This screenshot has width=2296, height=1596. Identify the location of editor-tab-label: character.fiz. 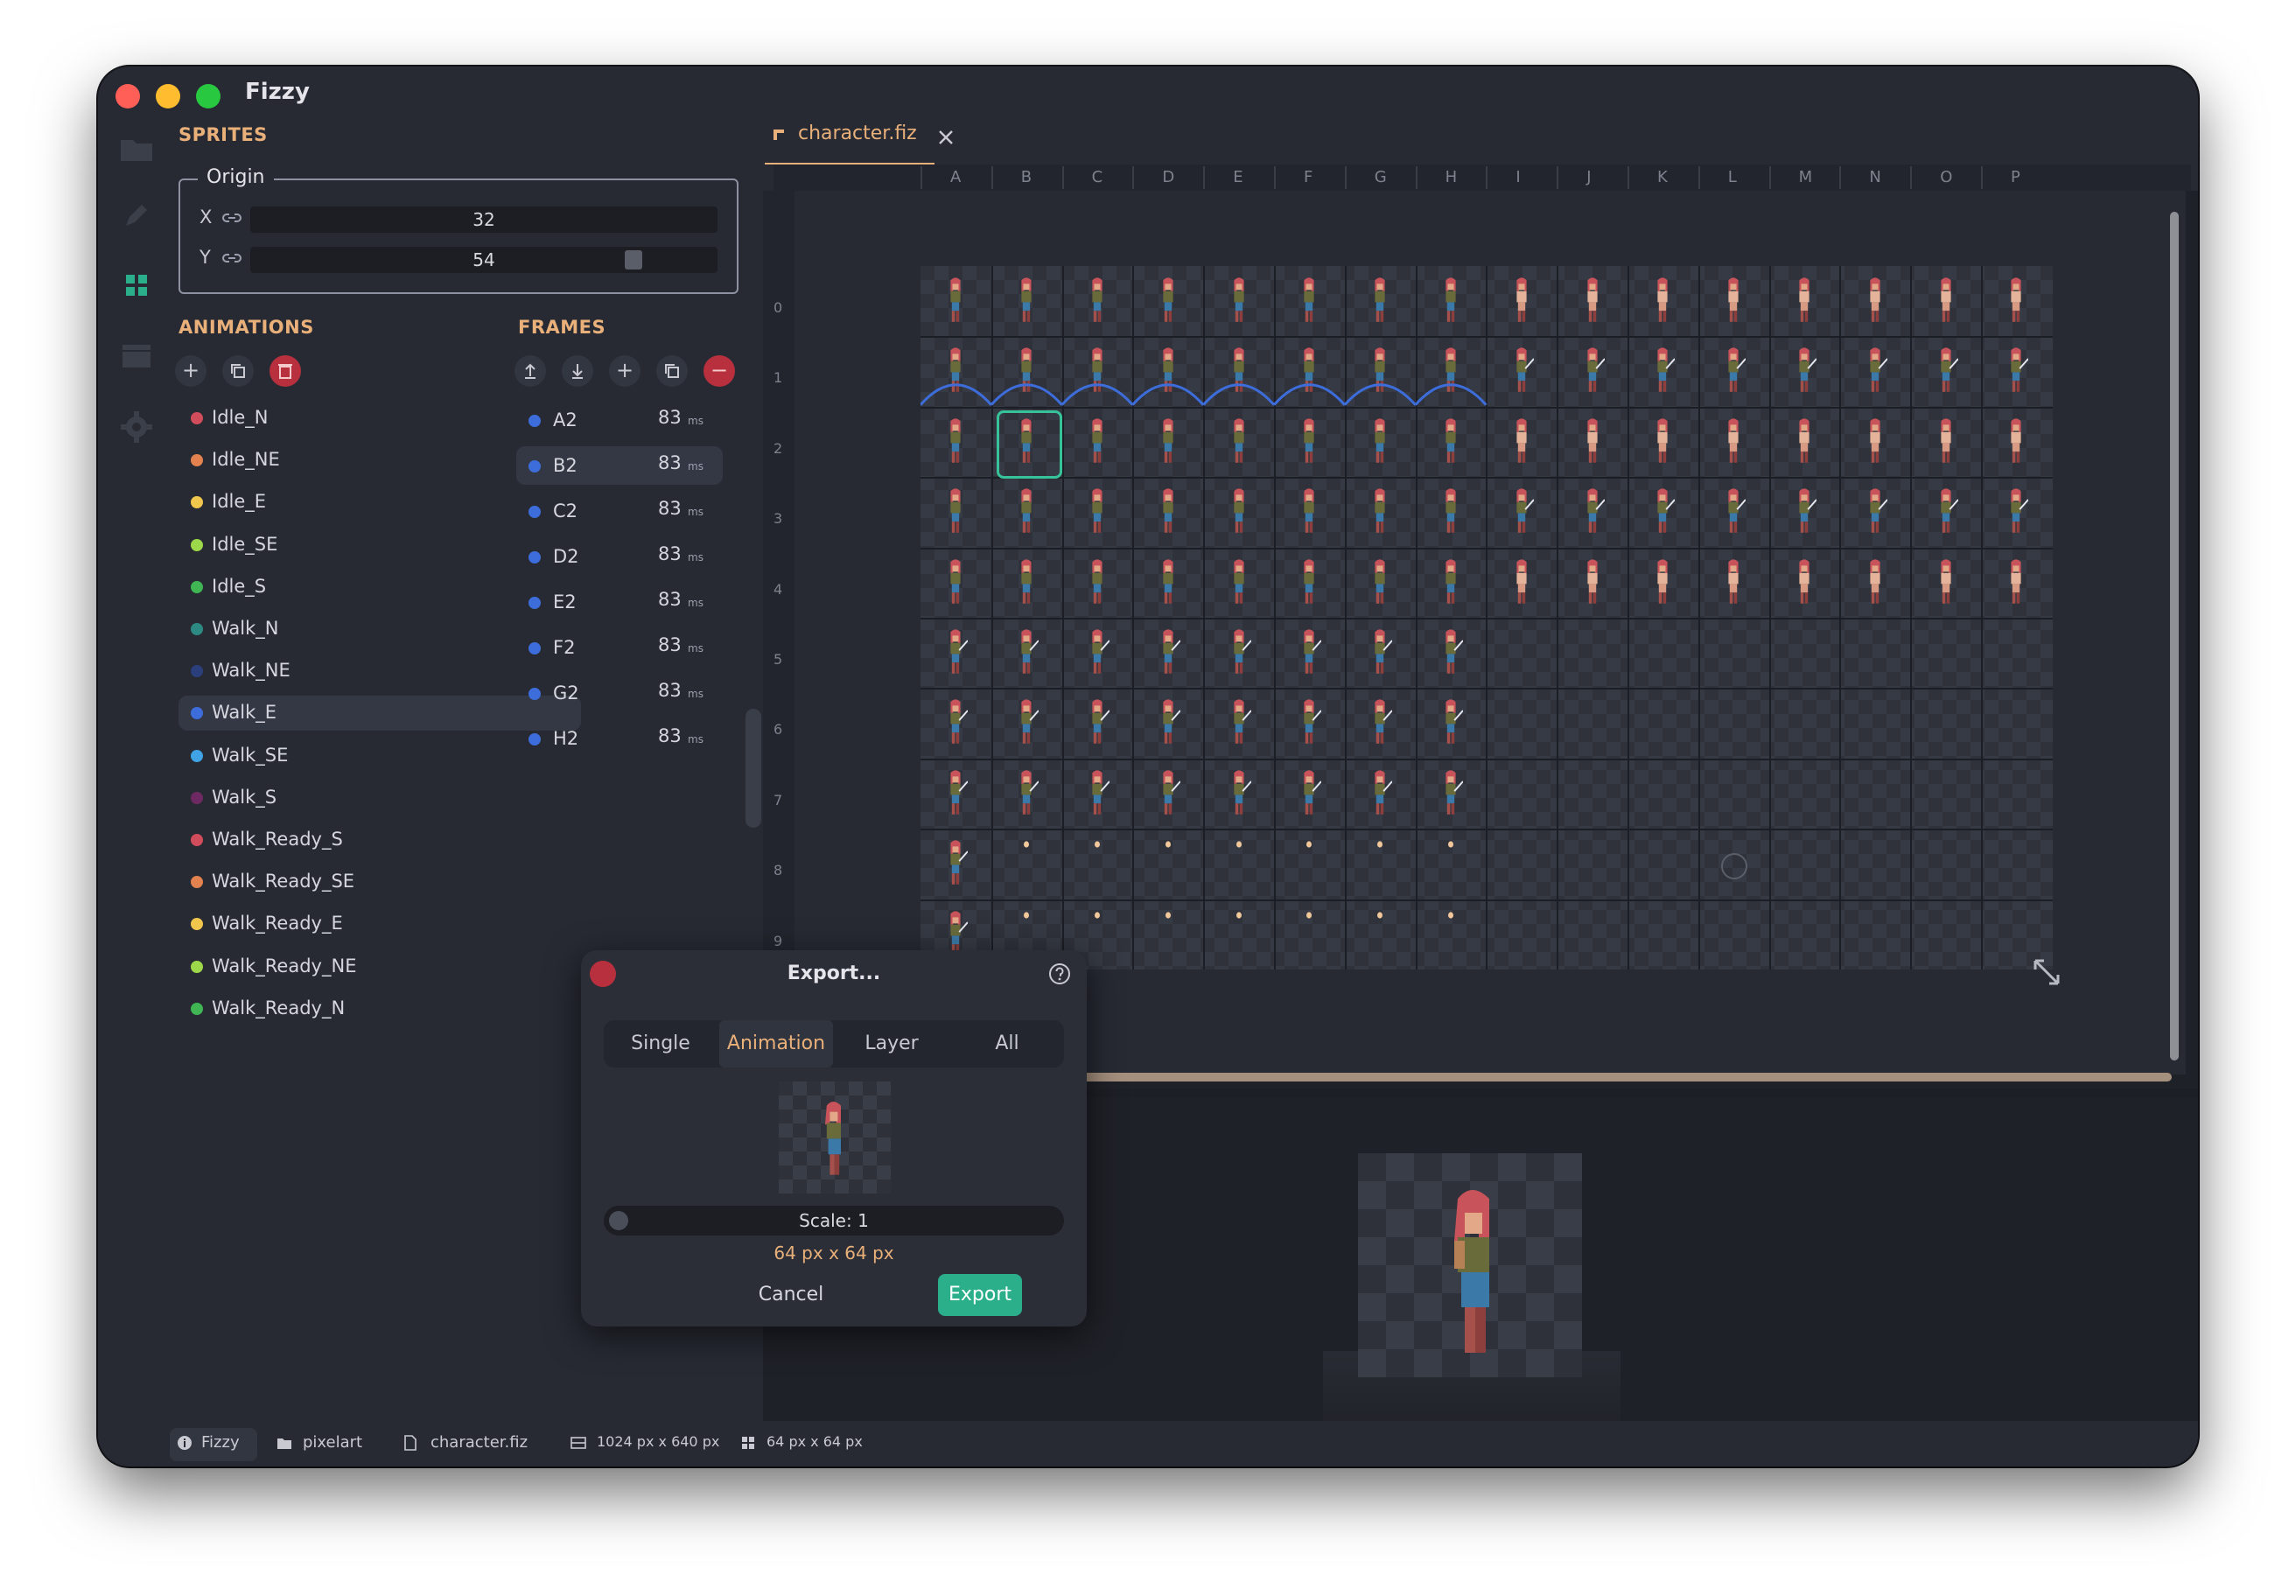
(857, 133).